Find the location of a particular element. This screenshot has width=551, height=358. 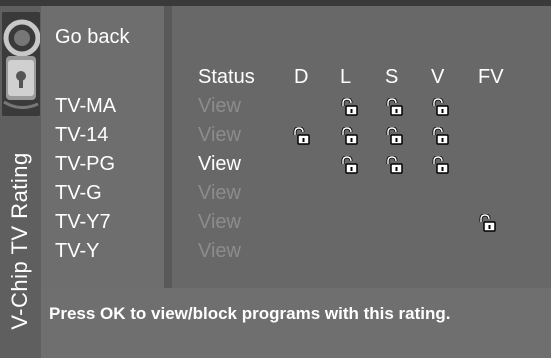

column-separator is located at coordinates (168, 147).